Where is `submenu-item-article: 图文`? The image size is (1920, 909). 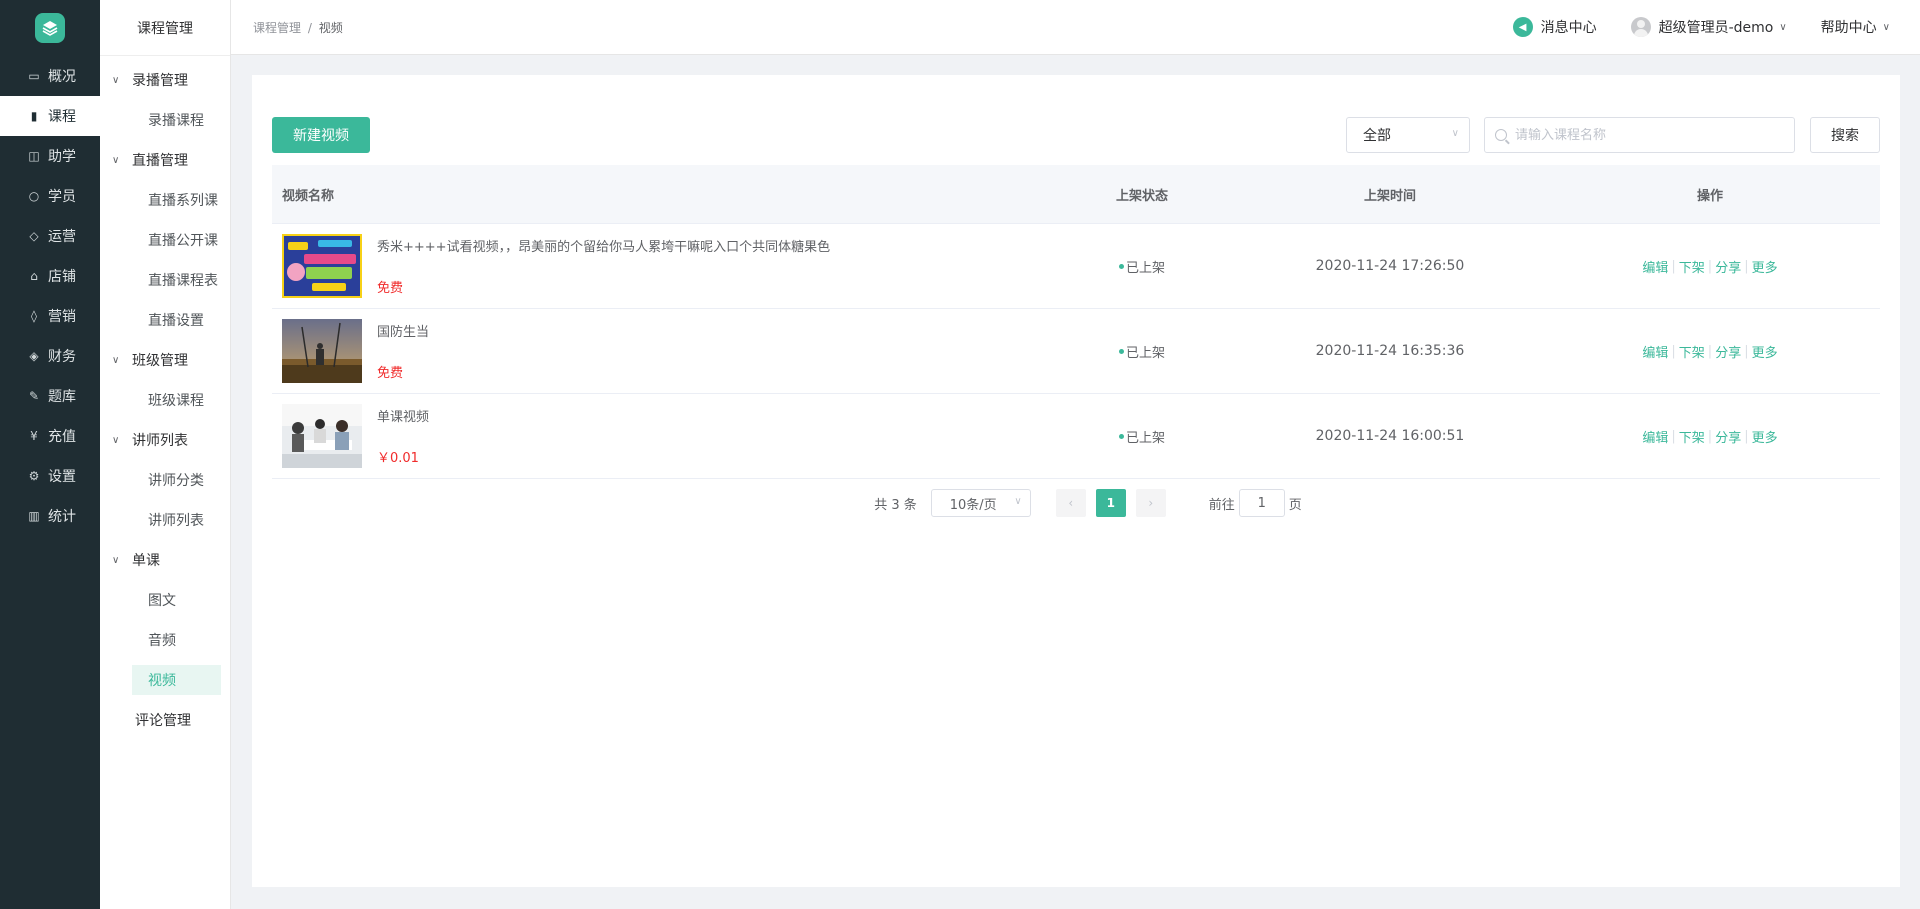 submenu-item-article: 图文 is located at coordinates (165, 600).